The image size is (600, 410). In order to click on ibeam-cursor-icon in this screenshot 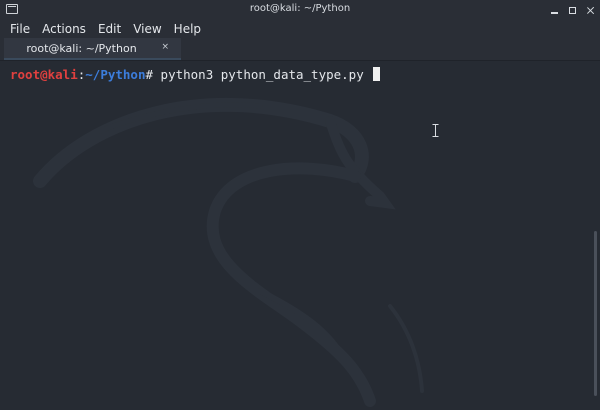, I will do `click(435, 130)`.